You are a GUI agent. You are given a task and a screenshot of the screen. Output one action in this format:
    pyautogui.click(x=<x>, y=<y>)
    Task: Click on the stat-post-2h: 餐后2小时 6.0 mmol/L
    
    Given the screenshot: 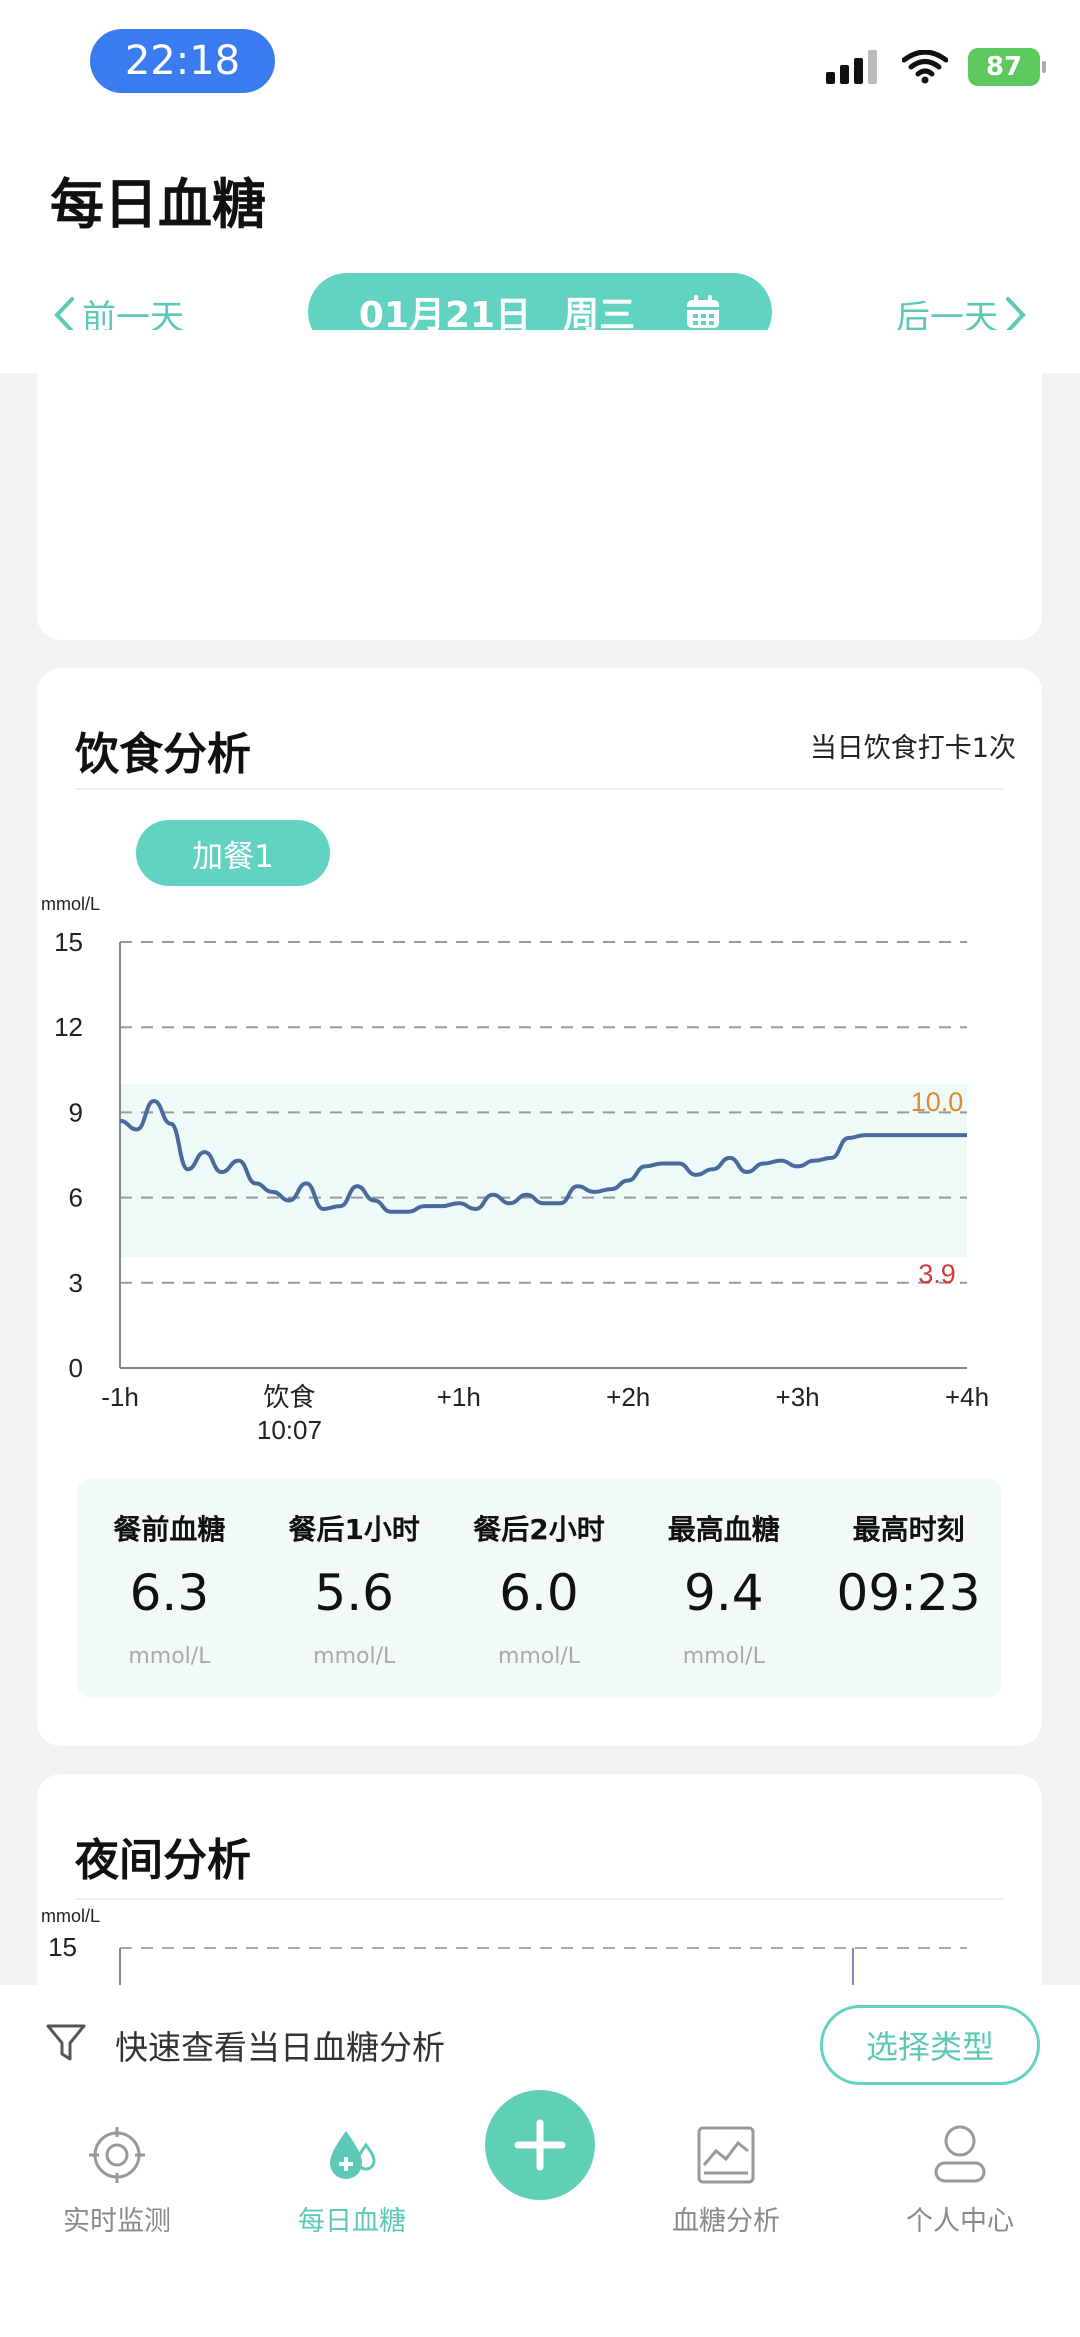 What is the action you would take?
    pyautogui.click(x=539, y=1588)
    